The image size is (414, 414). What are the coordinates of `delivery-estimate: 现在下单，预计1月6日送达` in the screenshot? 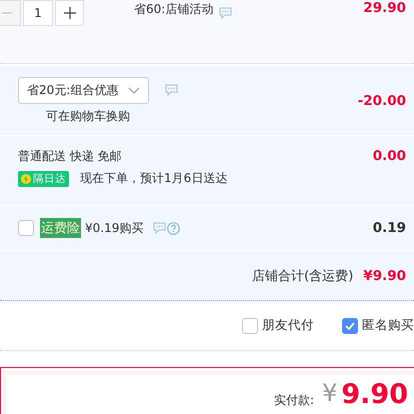 It's located at (154, 178).